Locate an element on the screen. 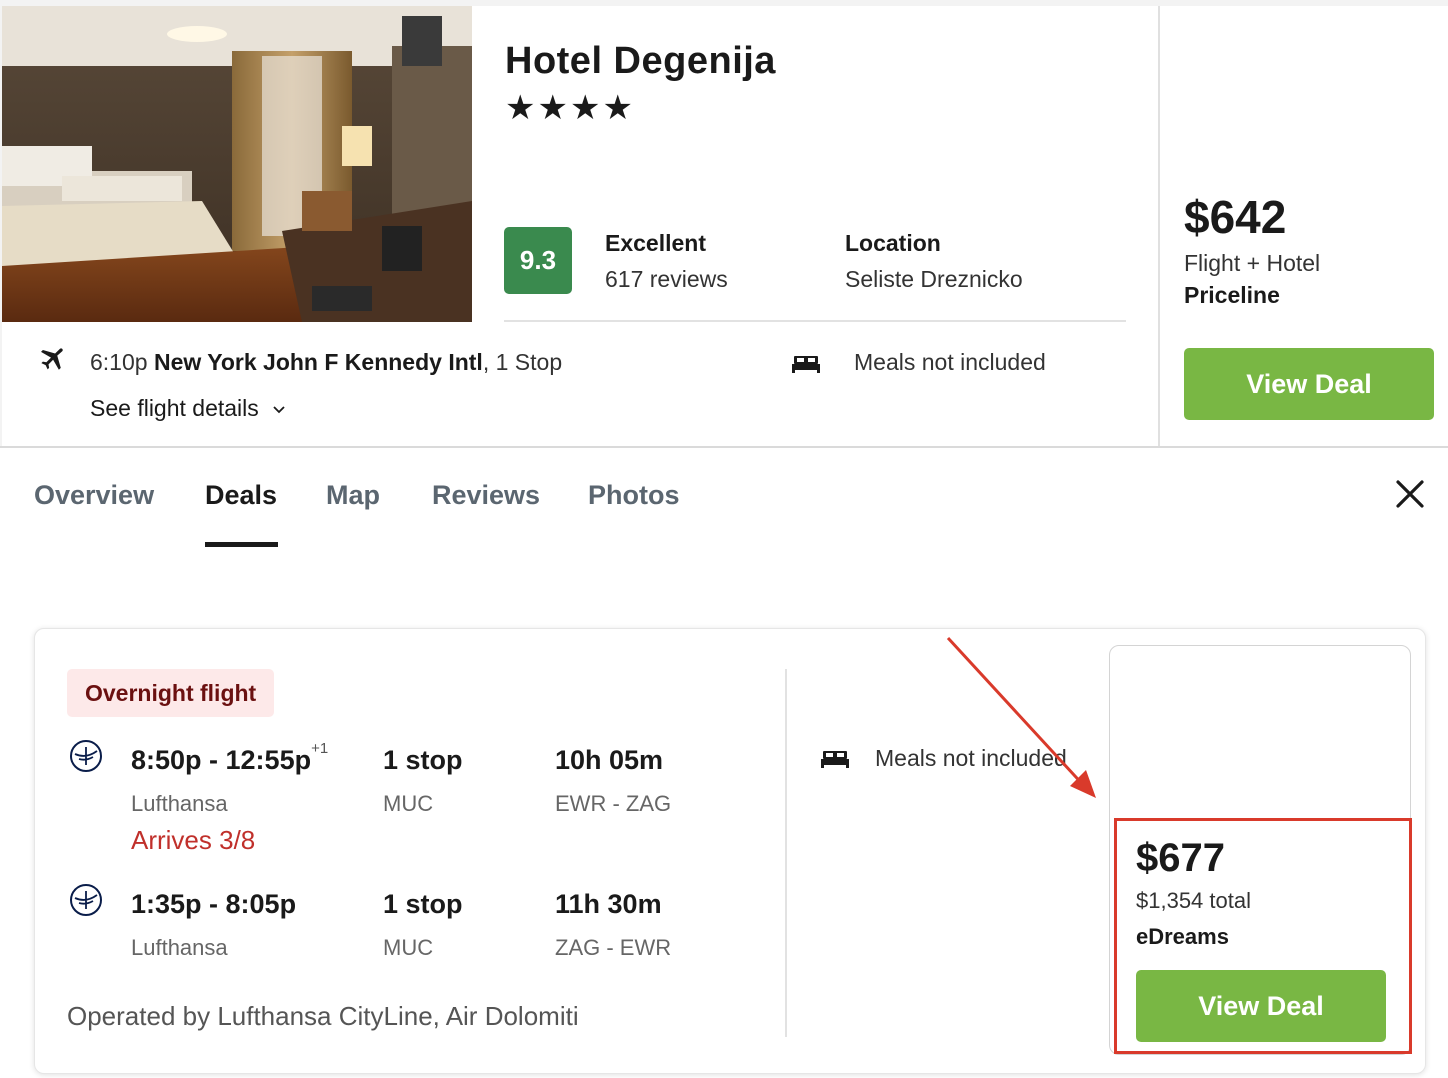 The image size is (1448, 1078). leg-1-time-range: 8:50p - 12:55p is located at coordinates (221, 760).